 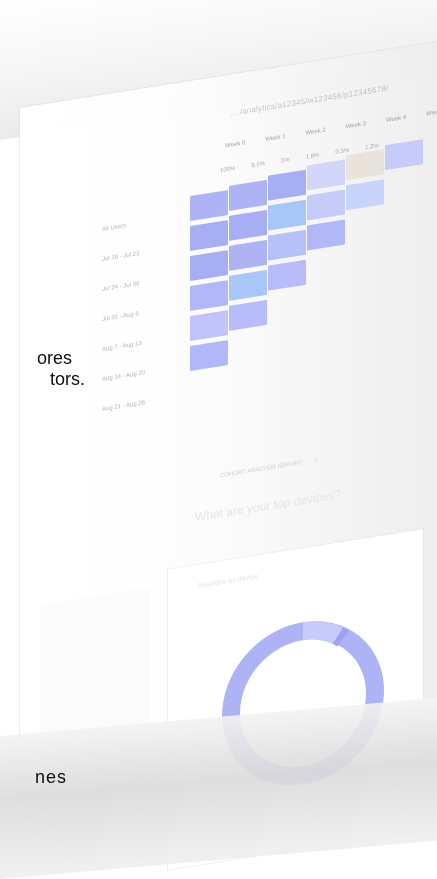 I want to click on metric-0: 100%, so click(x=228, y=170).